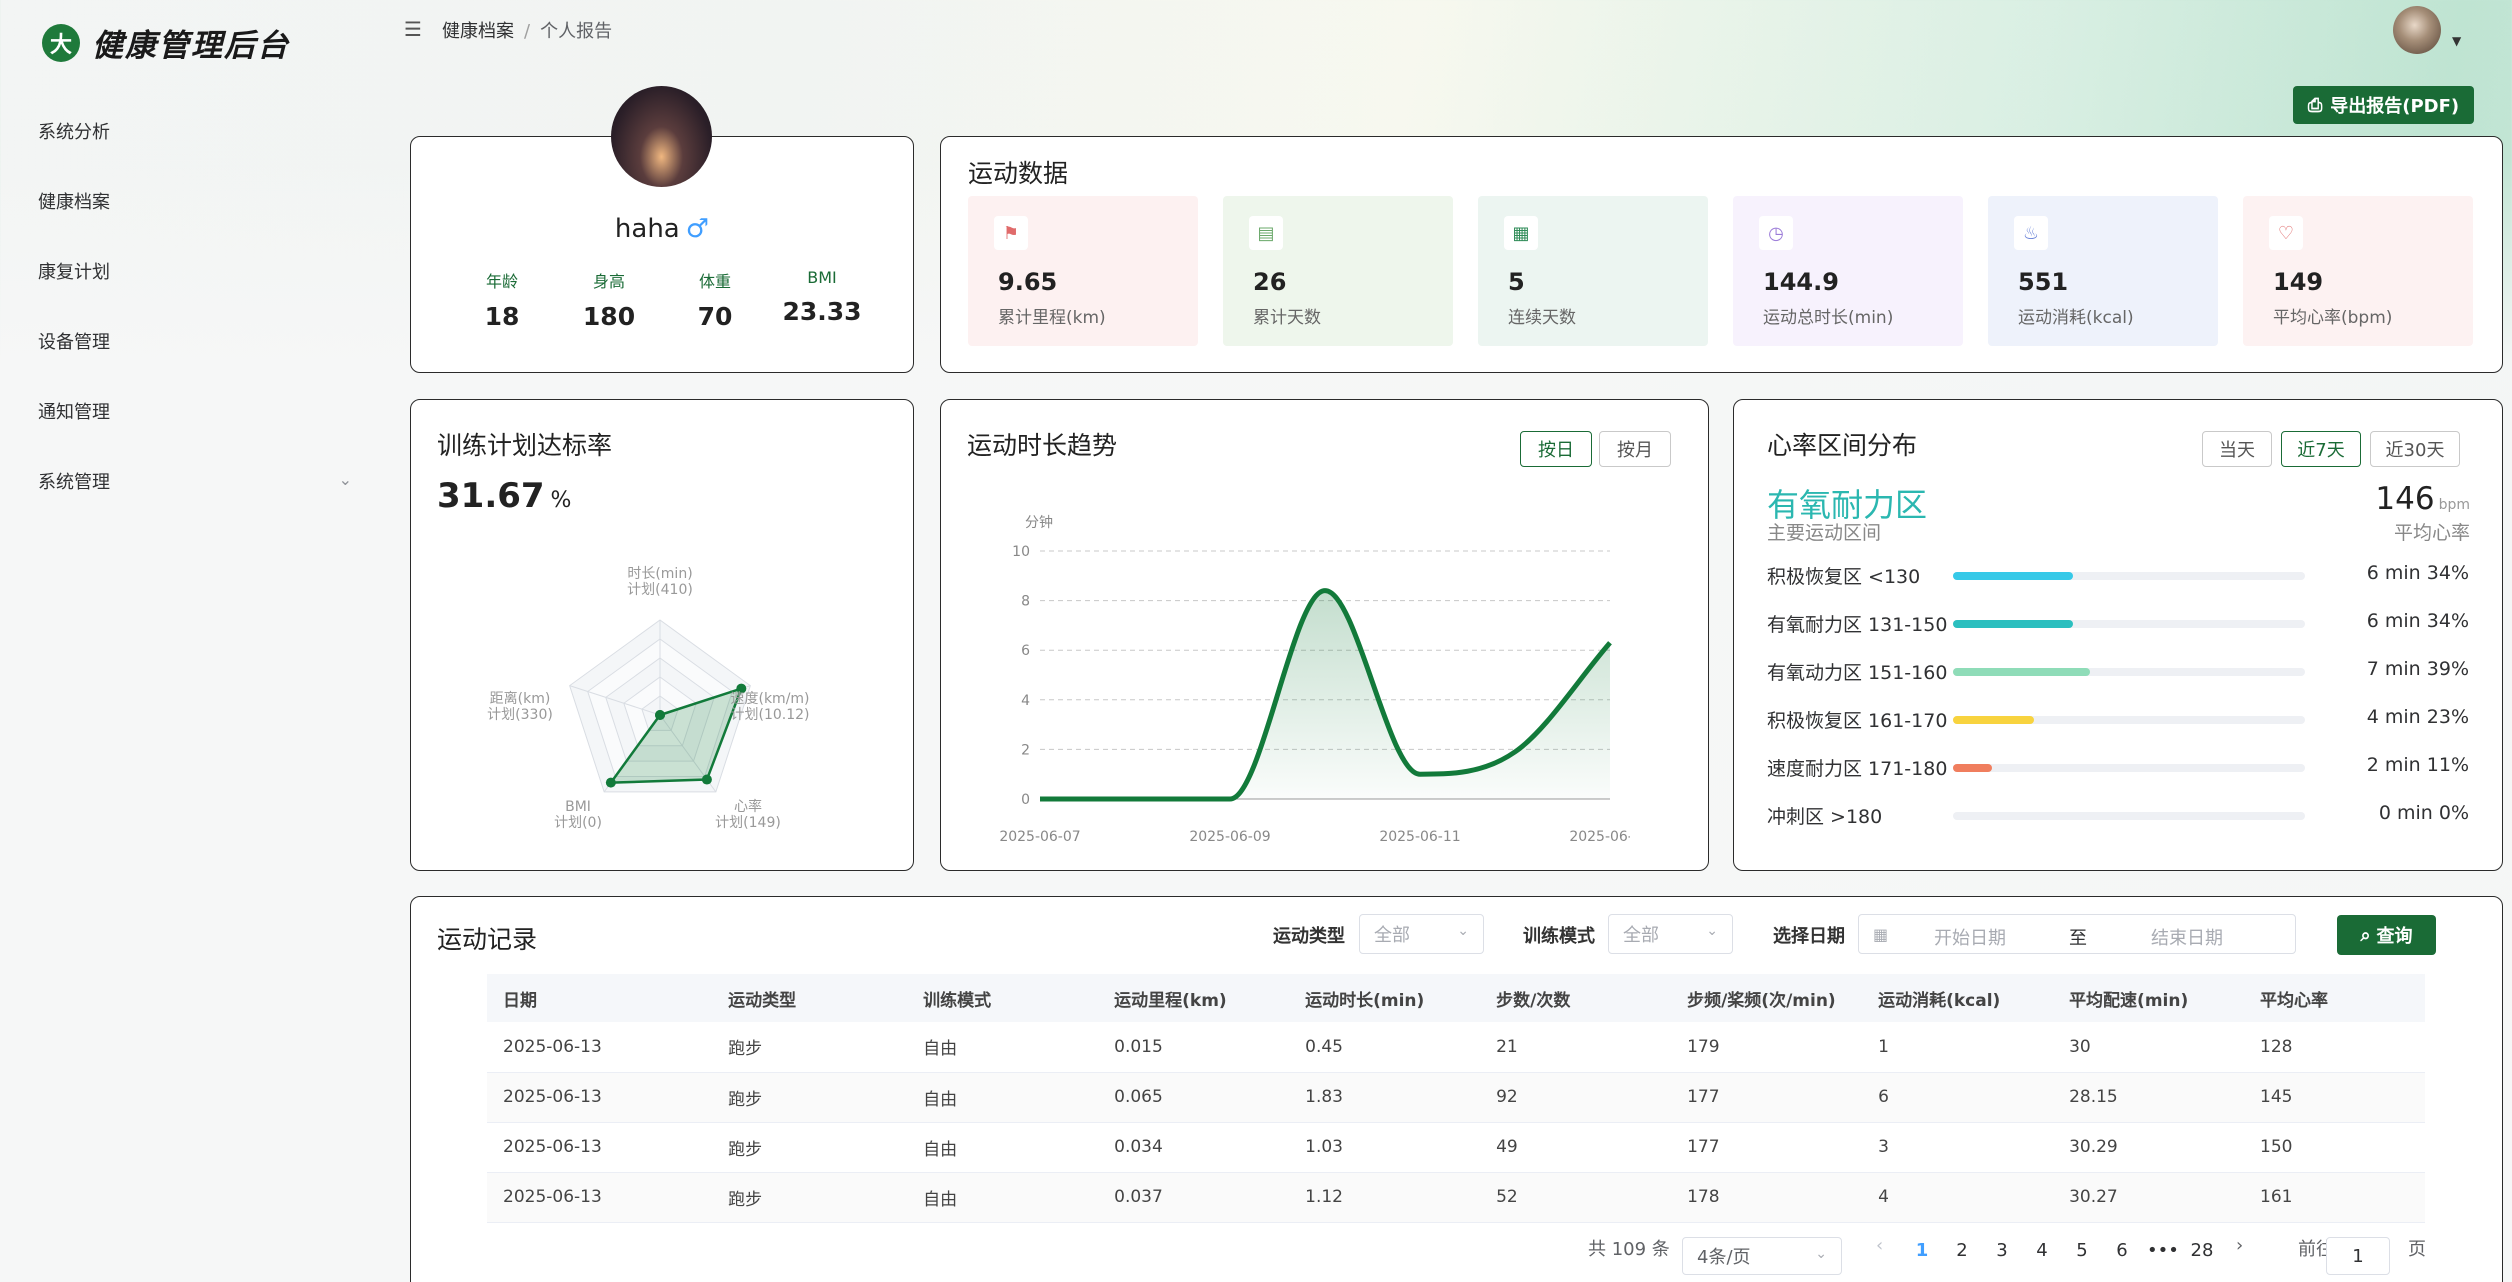 The height and width of the screenshot is (1282, 2512). What do you see at coordinates (2082, 1250) in the screenshot?
I see `page-number: 5` at bounding box center [2082, 1250].